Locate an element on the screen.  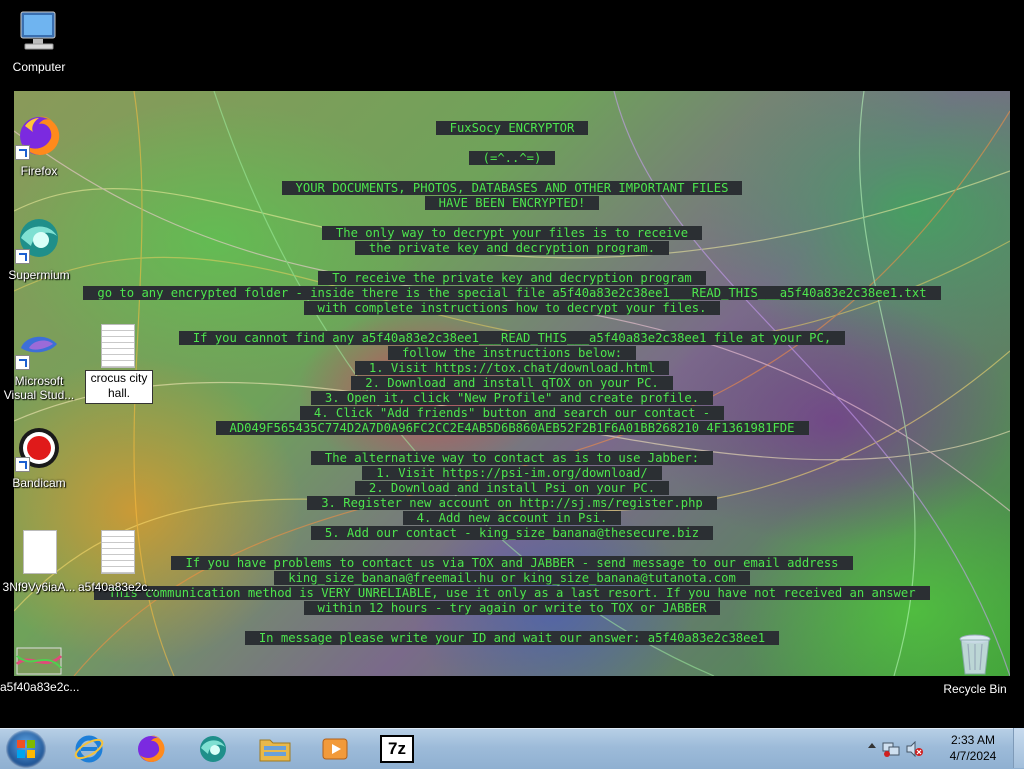
folder-icon is located at coordinates (275, 750).